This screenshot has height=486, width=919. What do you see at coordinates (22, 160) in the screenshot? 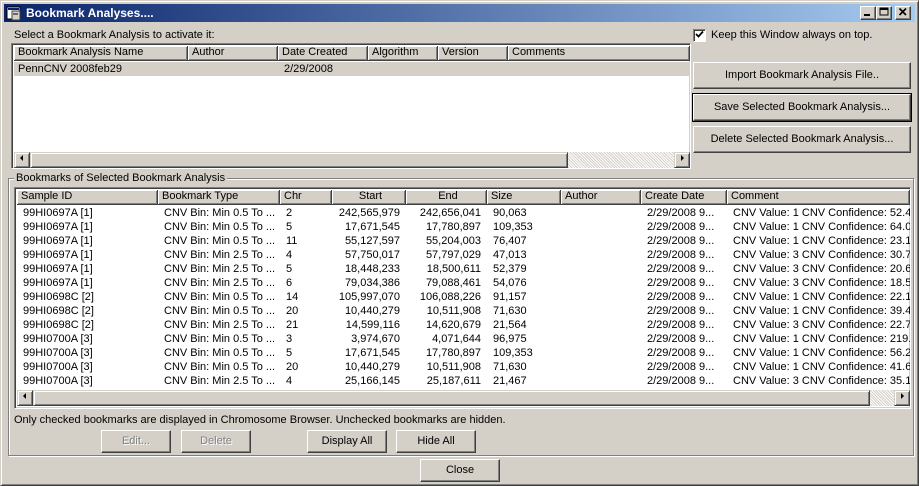
I see `scroll-left-button` at bounding box center [22, 160].